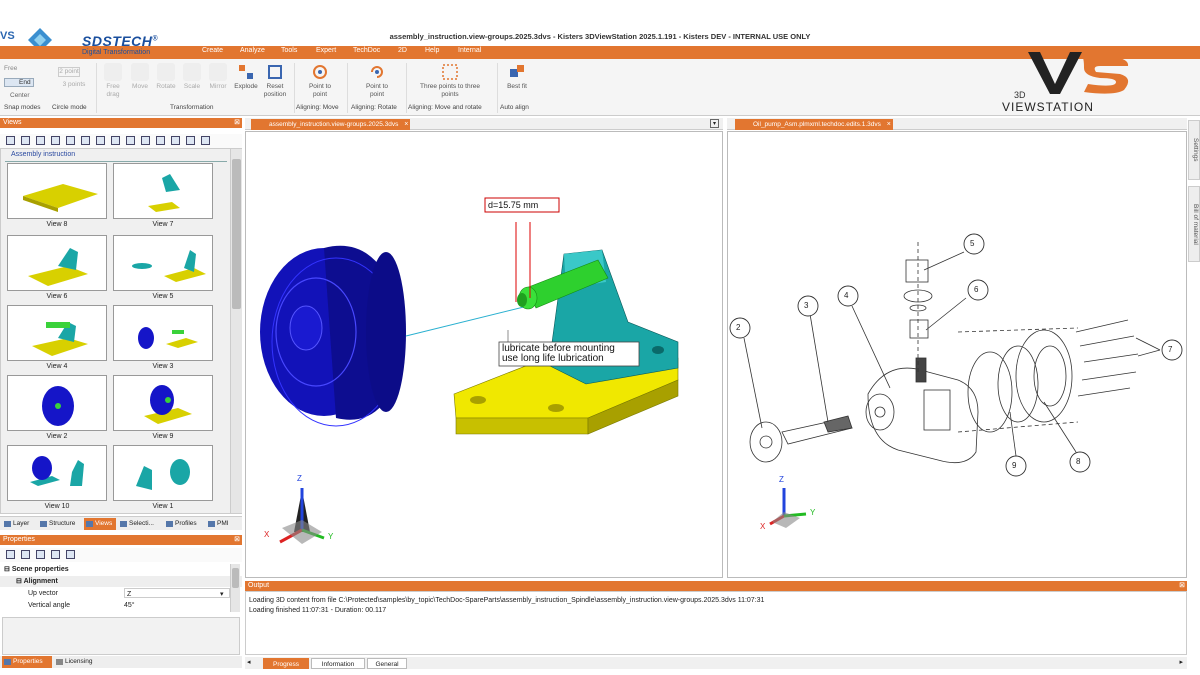 This screenshot has height=675, width=1200. I want to click on import-icon, so click(130, 140).